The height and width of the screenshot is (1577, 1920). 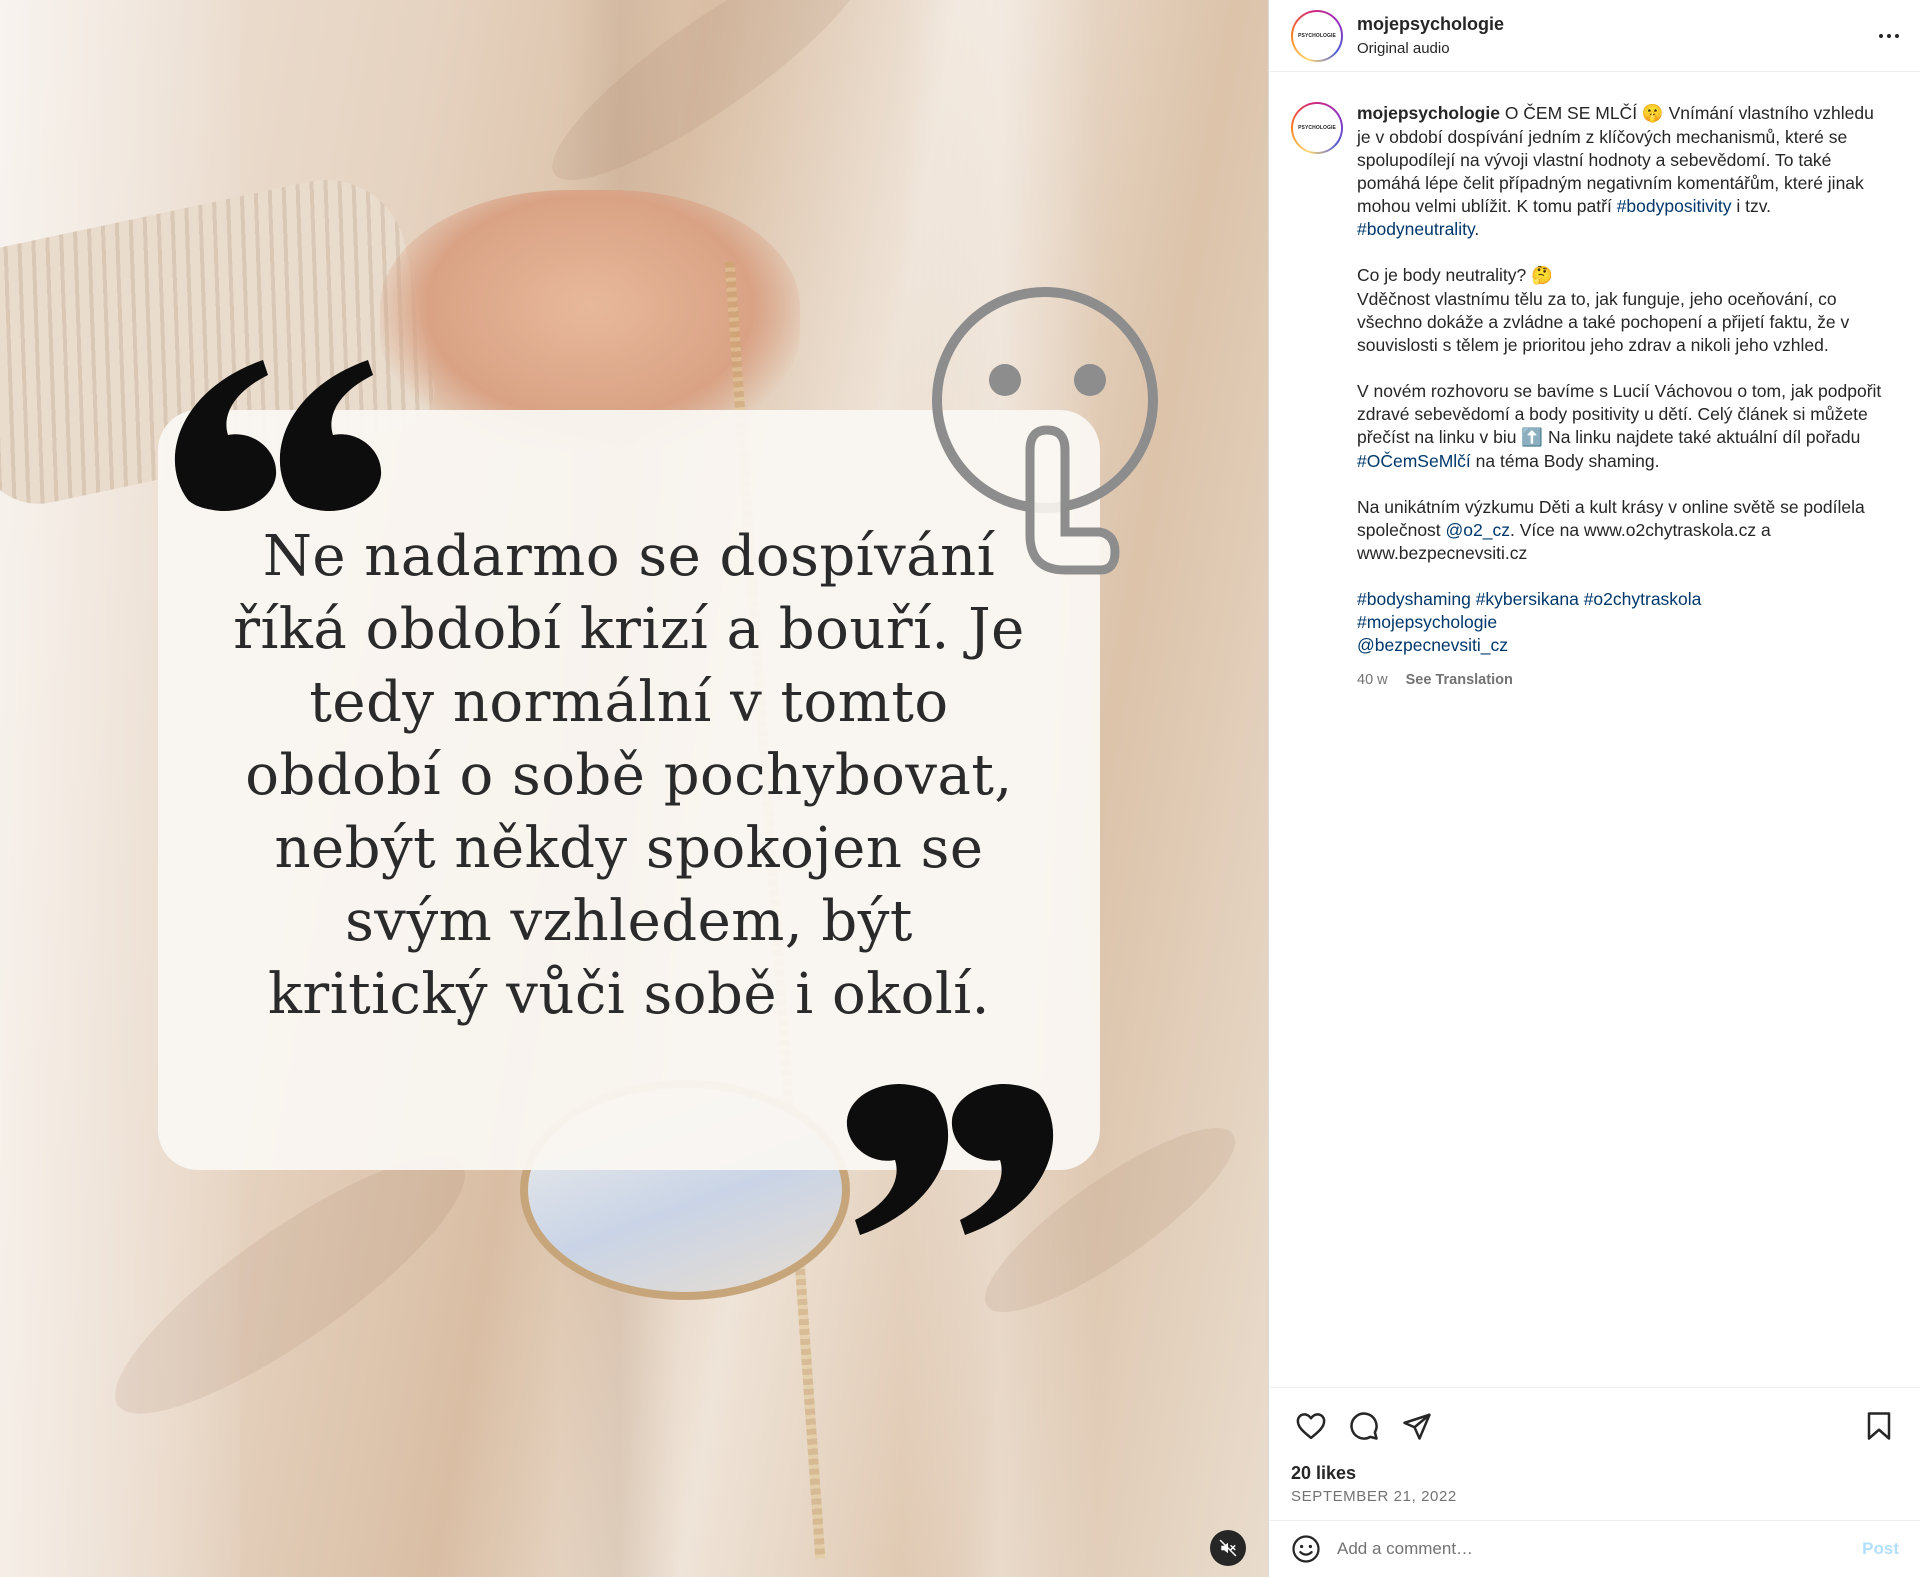 What do you see at coordinates (629, 921) in the screenshot?
I see `quote-line: svým vzhledem, být` at bounding box center [629, 921].